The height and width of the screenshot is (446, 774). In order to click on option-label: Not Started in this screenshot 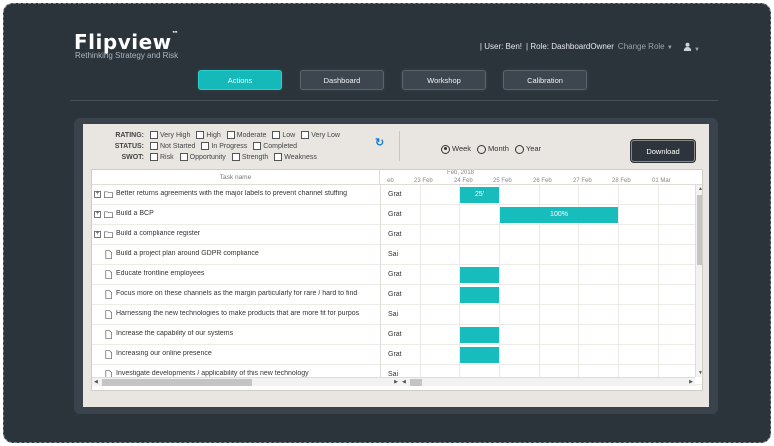, I will do `click(178, 146)`.